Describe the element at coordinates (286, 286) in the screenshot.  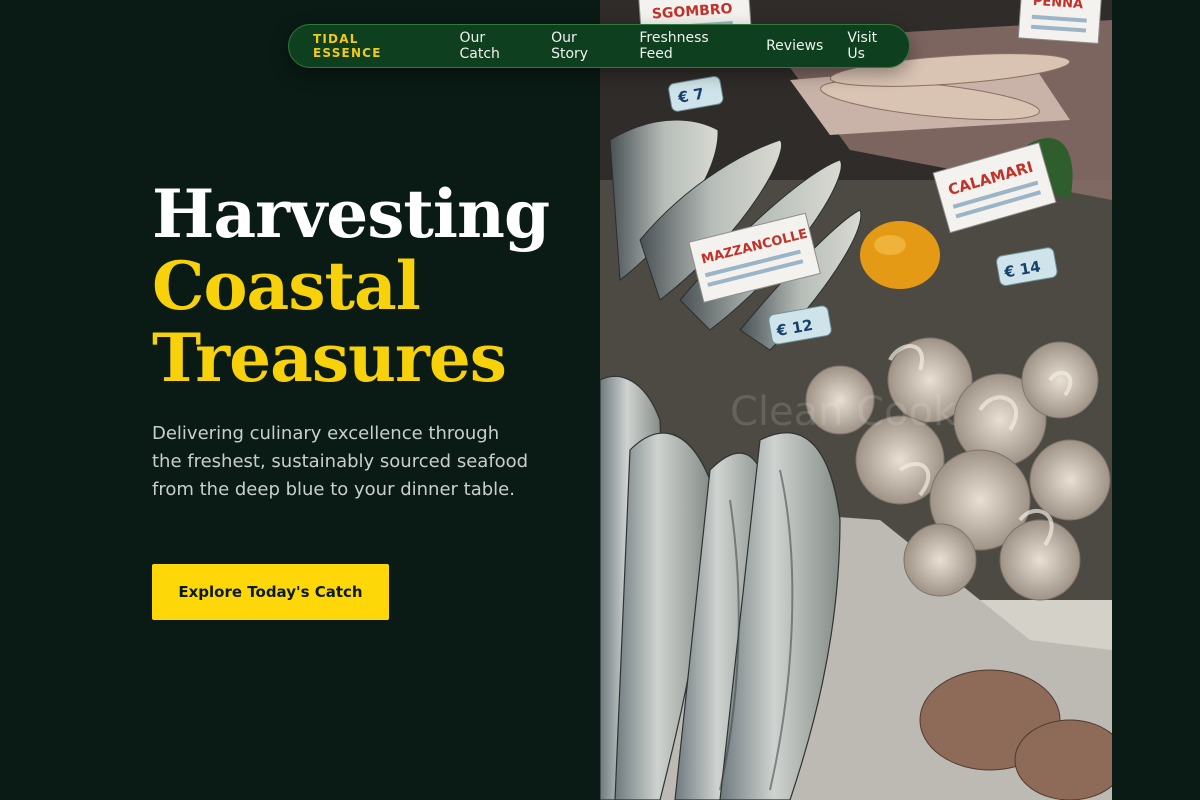
I see `hero-title-line-2: Coastal` at that location.